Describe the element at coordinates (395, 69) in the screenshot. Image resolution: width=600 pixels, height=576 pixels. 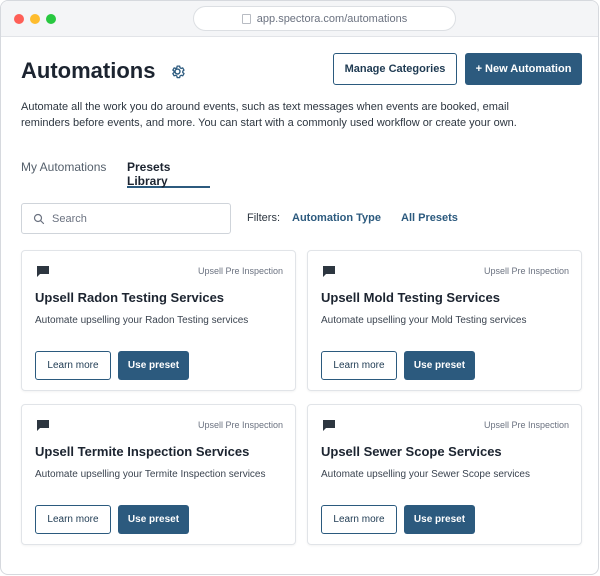
I see `manage-categories-button: Manage Categories` at that location.